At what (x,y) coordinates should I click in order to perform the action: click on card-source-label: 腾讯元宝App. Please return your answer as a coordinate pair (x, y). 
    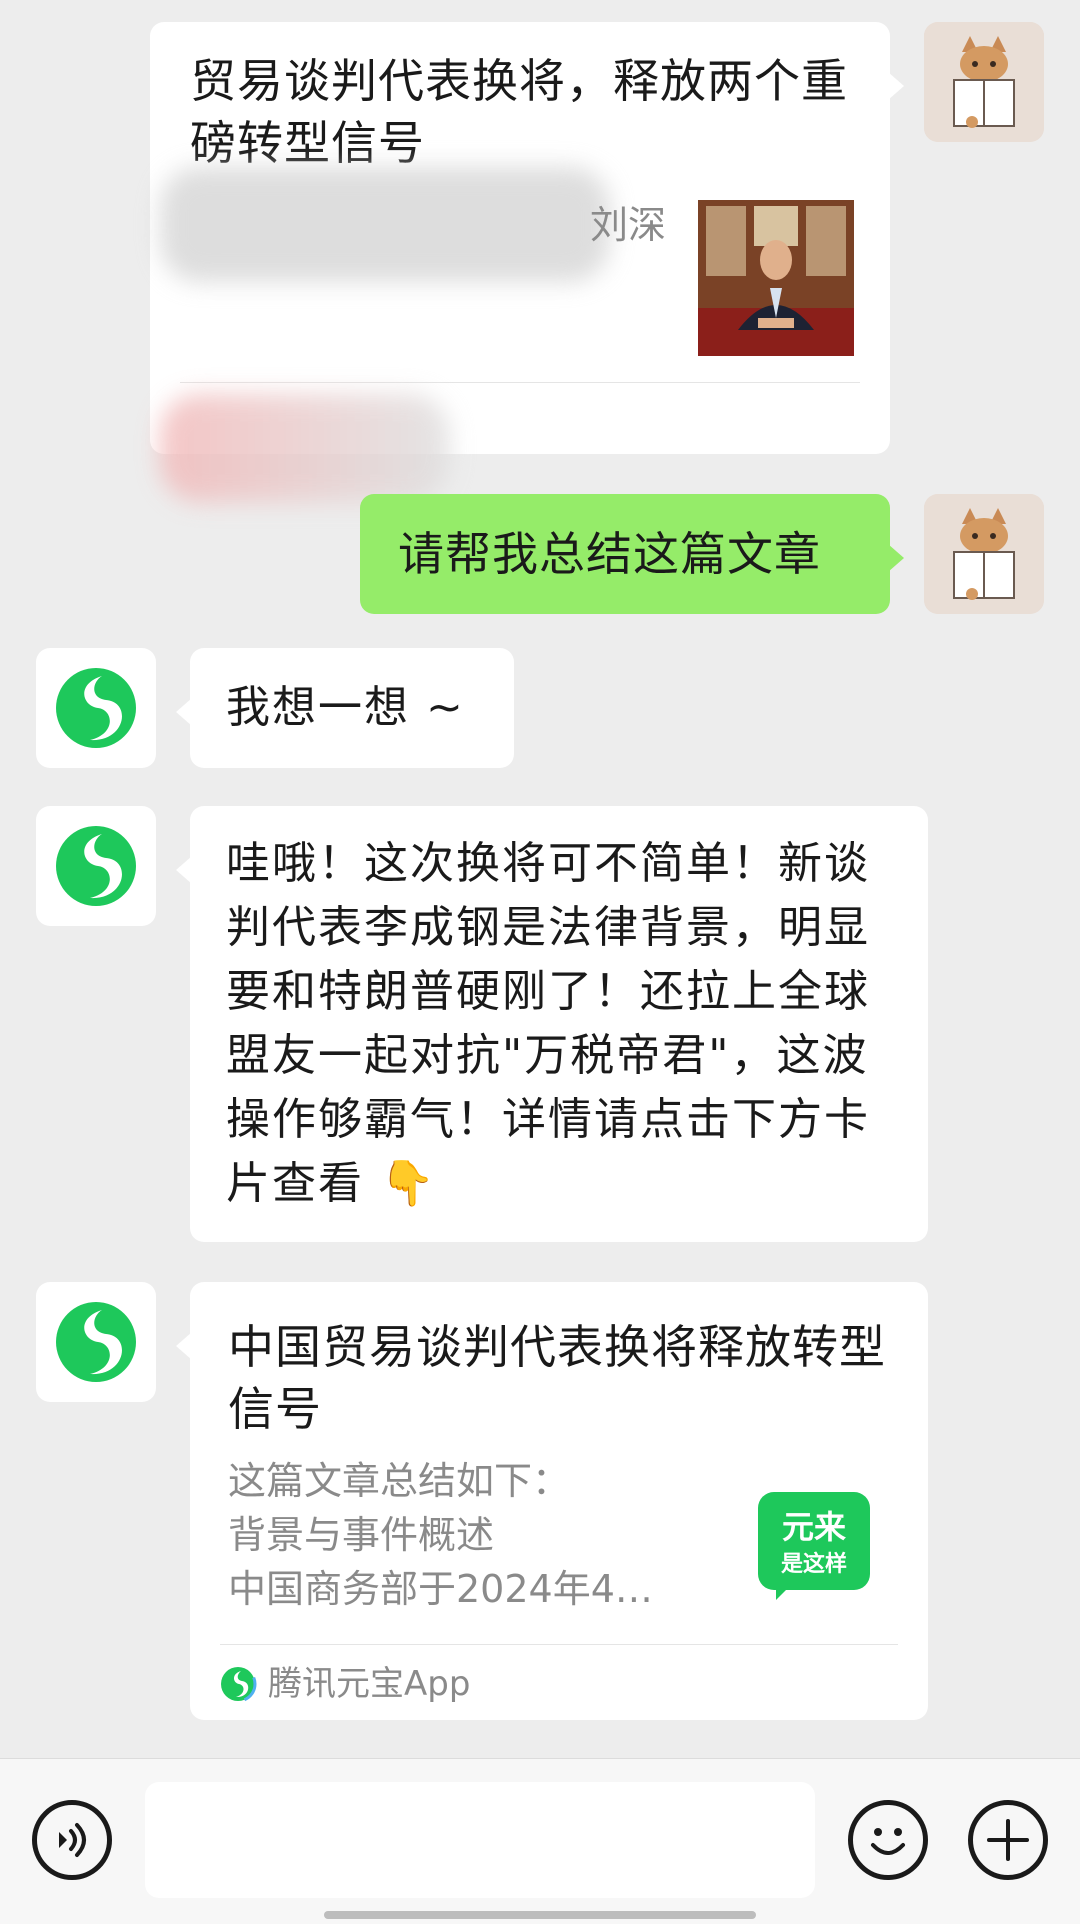
    Looking at the image, I should click on (369, 1684).